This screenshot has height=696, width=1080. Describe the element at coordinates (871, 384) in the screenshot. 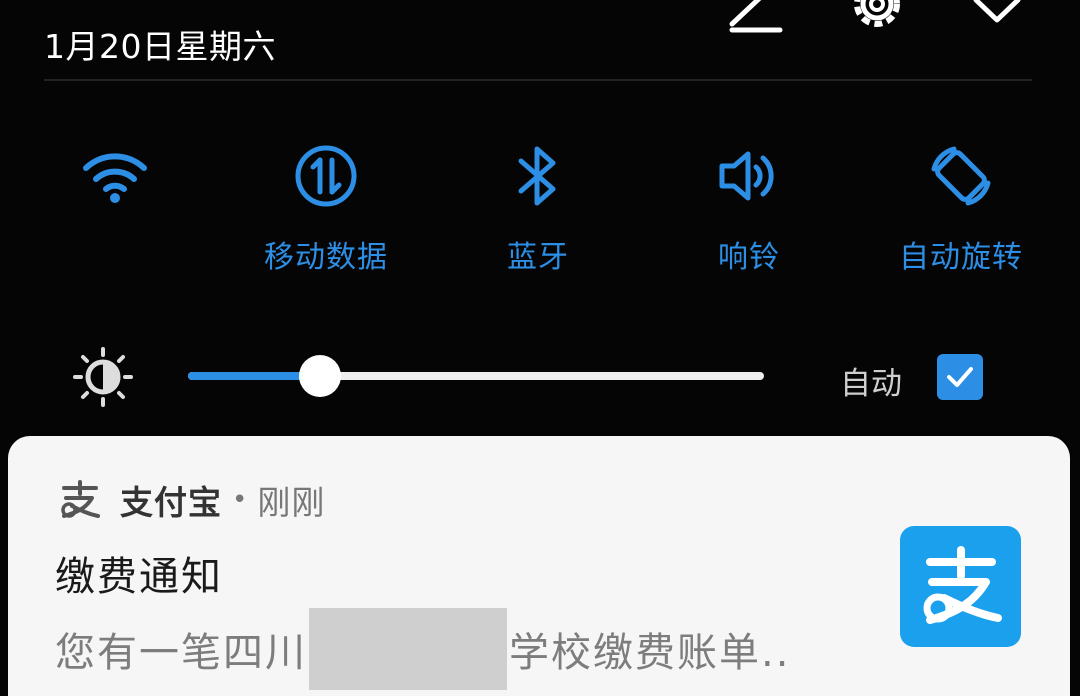

I see `auto-brightness-label: 自动` at that location.